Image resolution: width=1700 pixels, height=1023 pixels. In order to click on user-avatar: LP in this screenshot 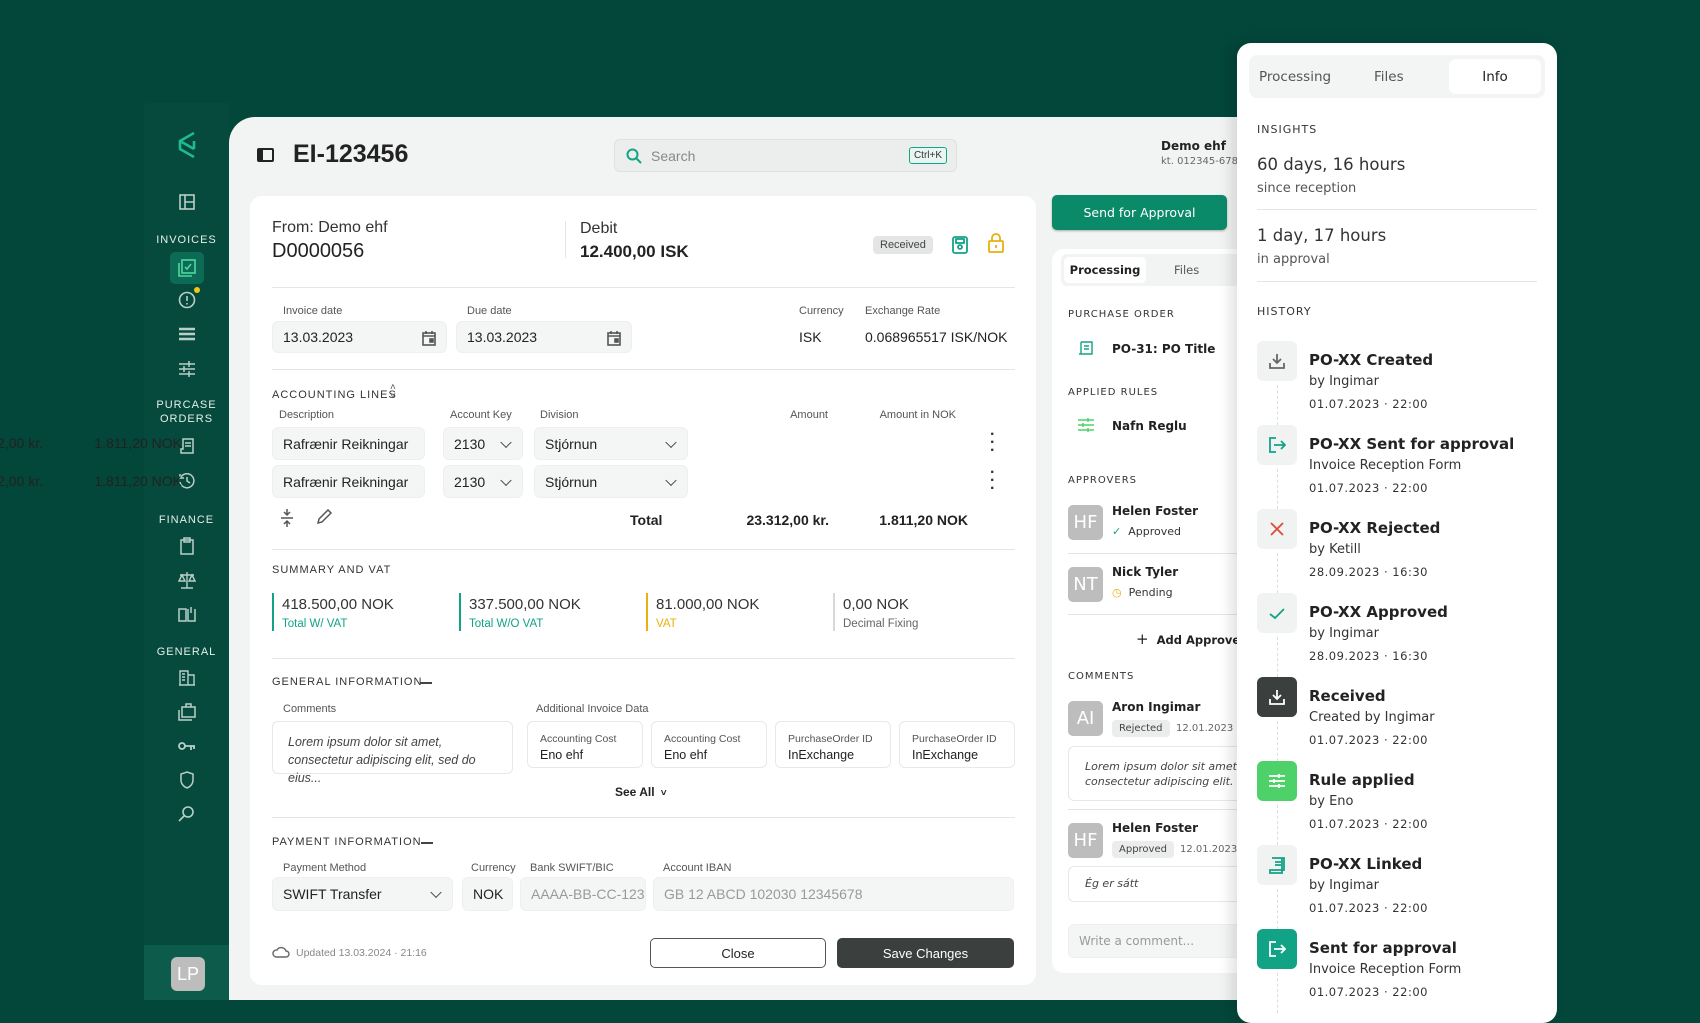, I will do `click(188, 974)`.